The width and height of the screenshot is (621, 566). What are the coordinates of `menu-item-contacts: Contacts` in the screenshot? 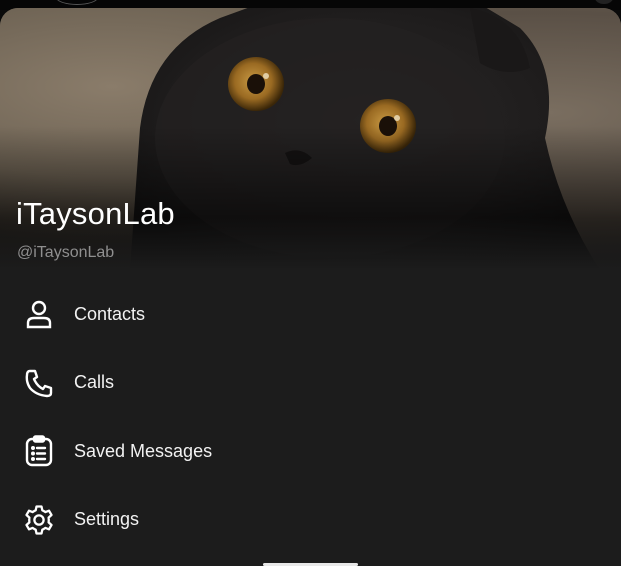 It's located at (310, 314).